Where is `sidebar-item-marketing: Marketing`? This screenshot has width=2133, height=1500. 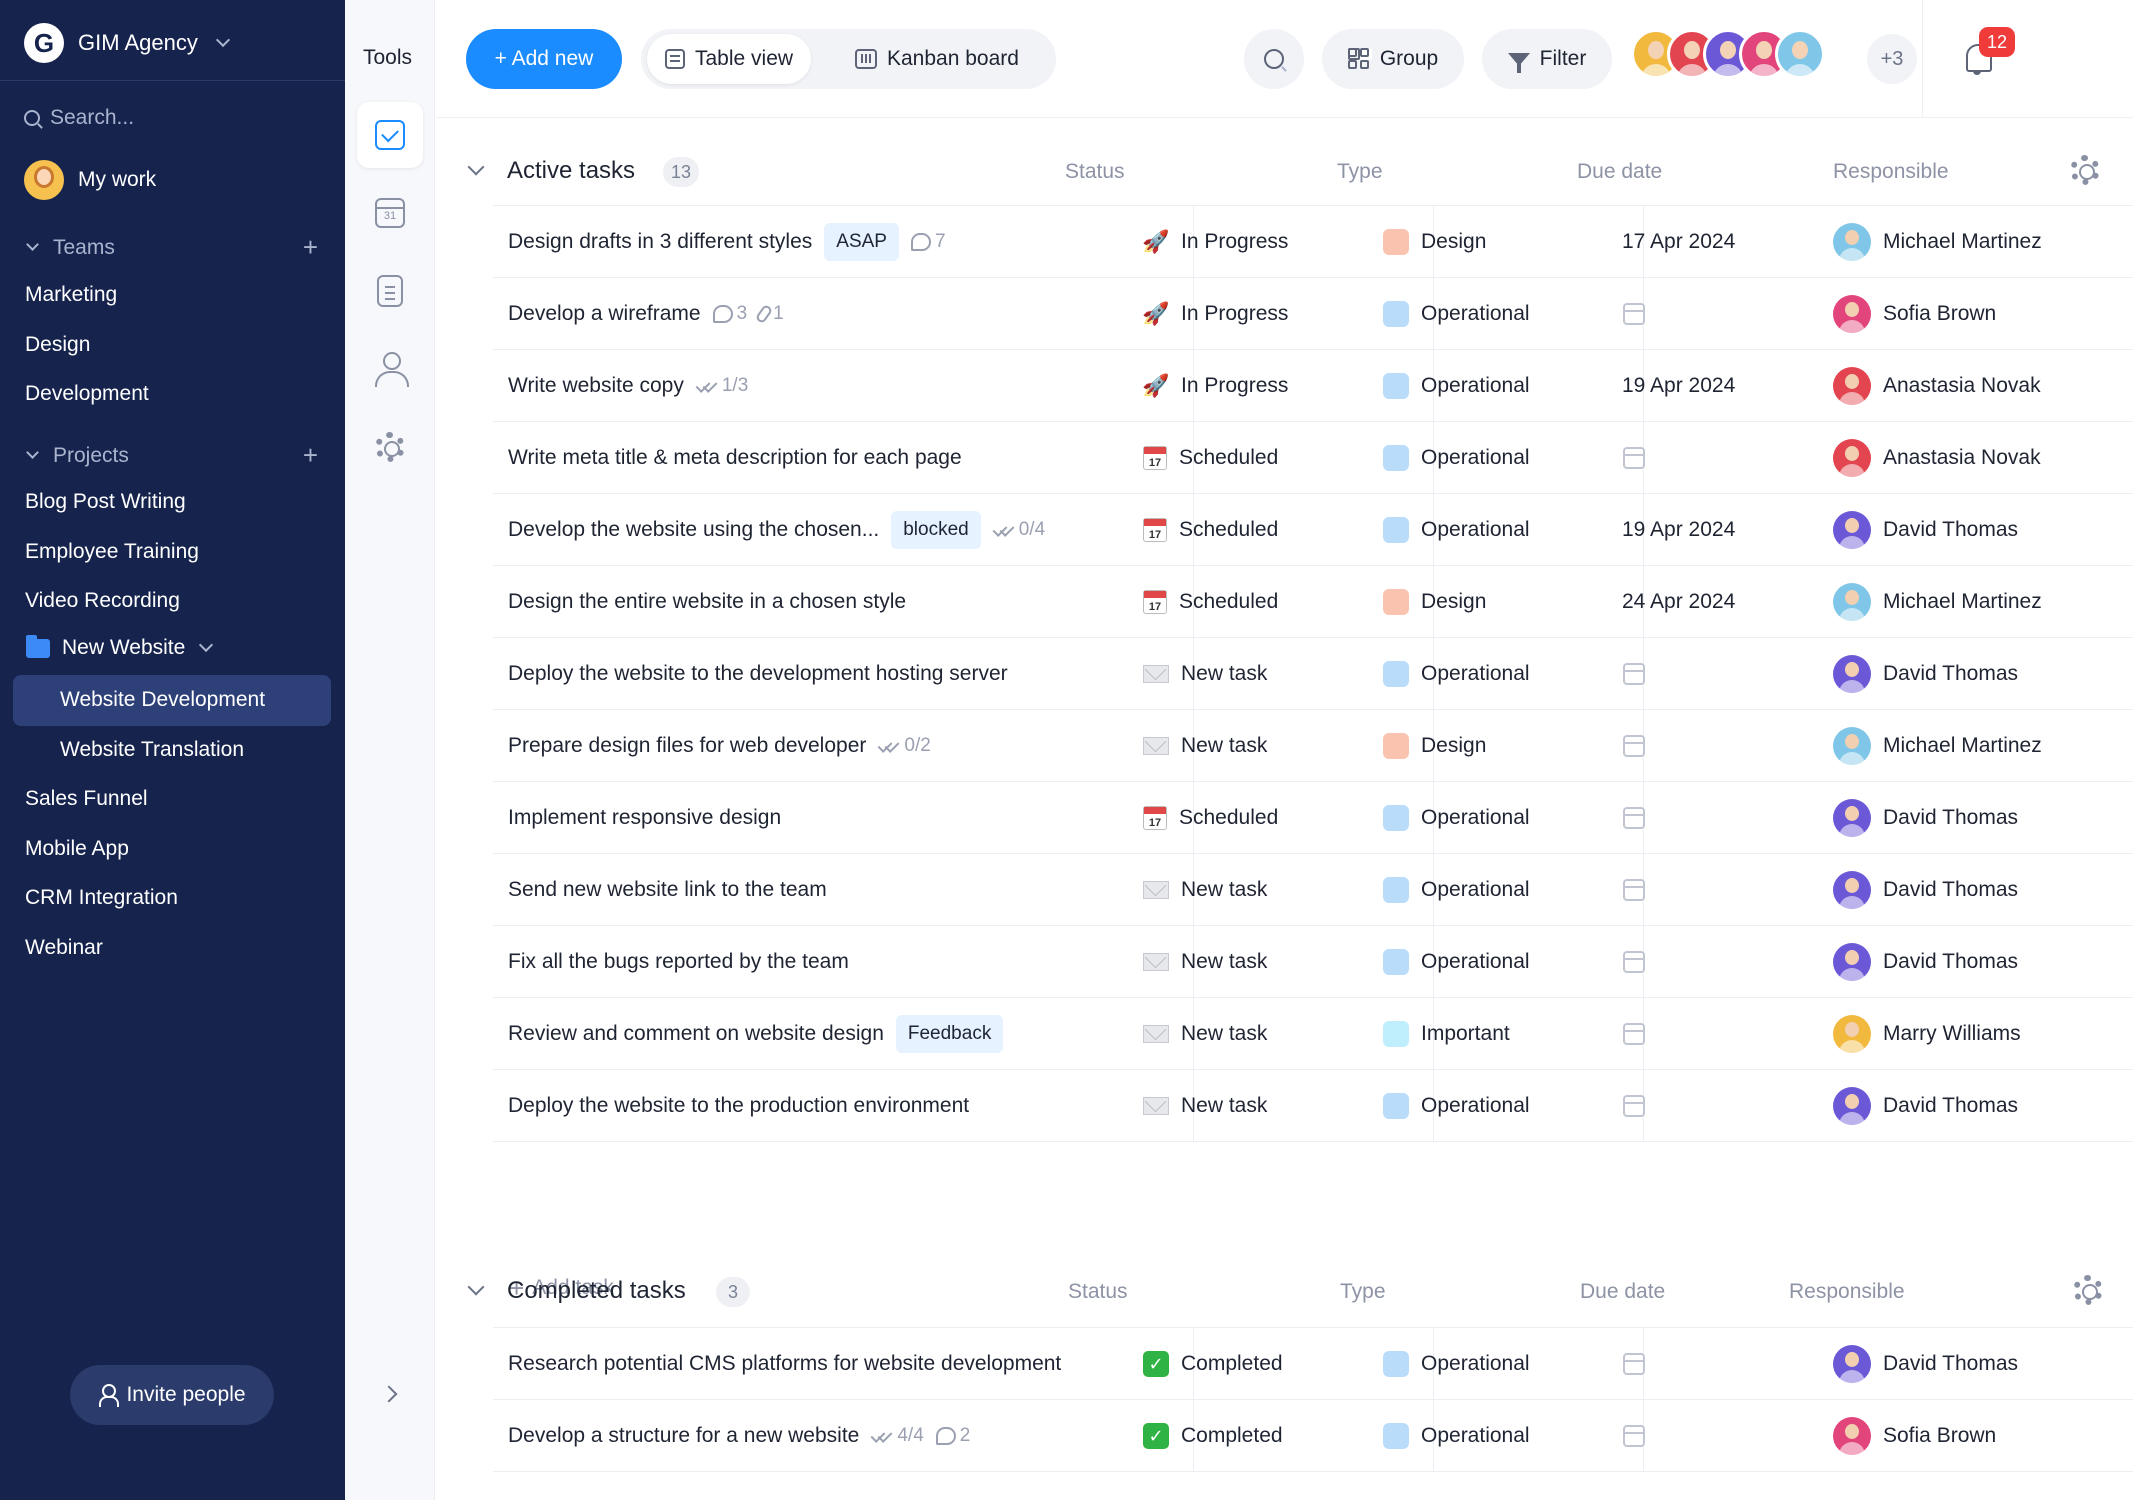 sidebar-item-marketing: Marketing is located at coordinates (71, 295).